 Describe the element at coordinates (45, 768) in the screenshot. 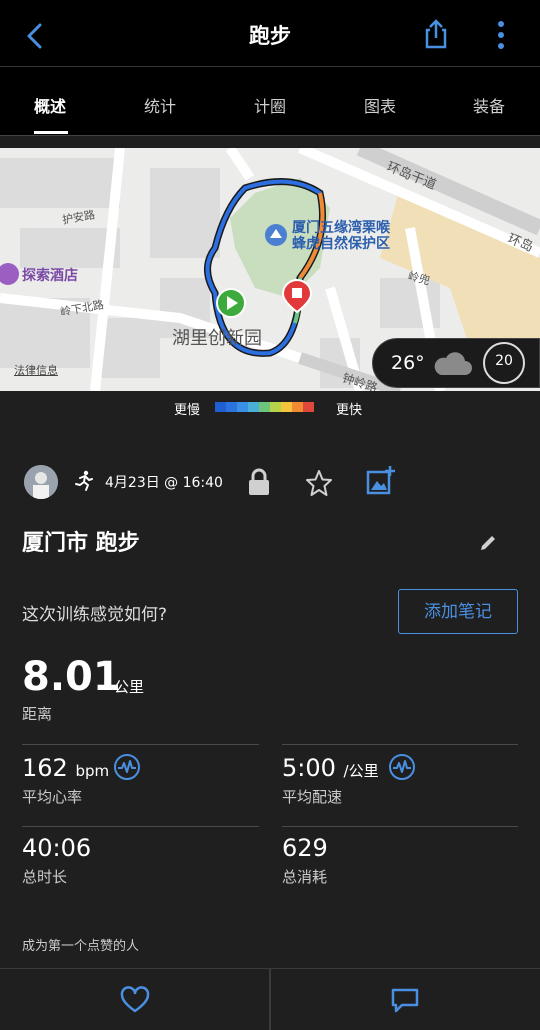

I see `heart-rate-value: 162` at that location.